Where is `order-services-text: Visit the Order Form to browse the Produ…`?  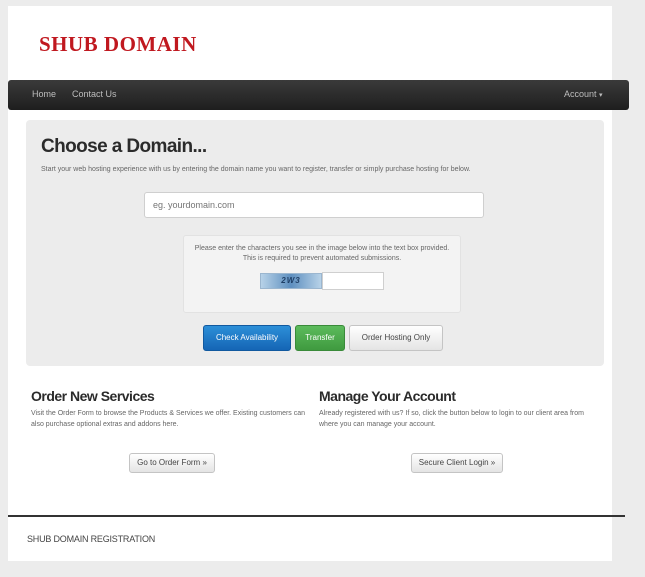 order-services-text: Visit the Order Form to browse the Produ… is located at coordinates (168, 419).